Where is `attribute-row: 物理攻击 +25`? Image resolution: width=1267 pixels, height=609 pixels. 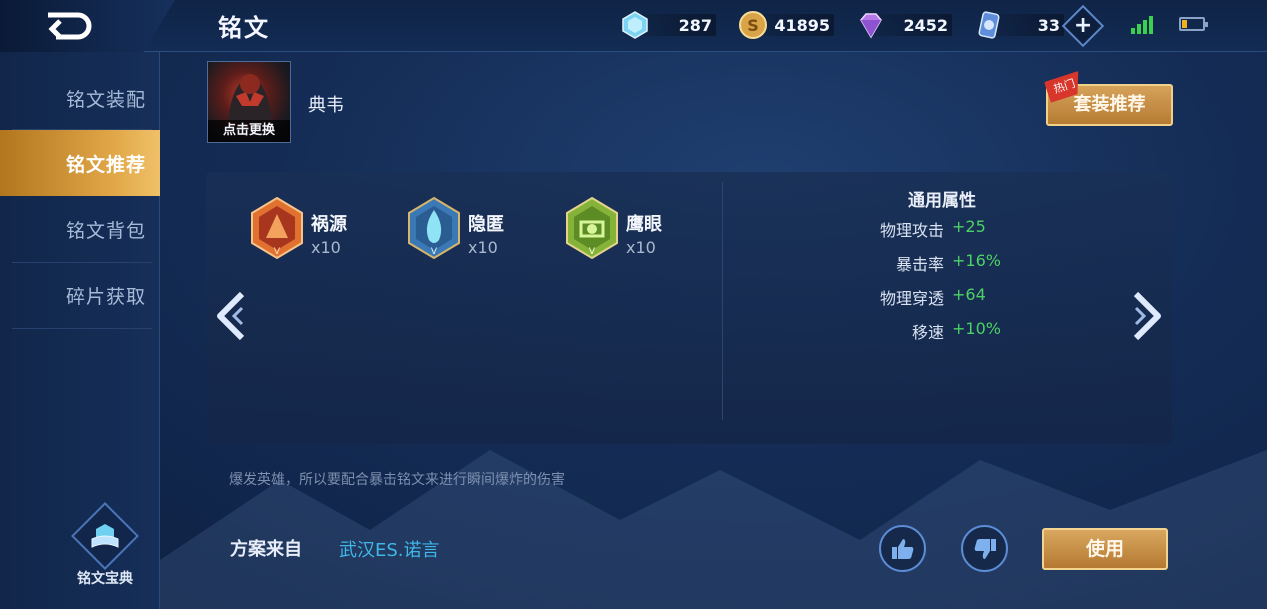 attribute-row: 物理攻击 +25 is located at coordinates (950, 229).